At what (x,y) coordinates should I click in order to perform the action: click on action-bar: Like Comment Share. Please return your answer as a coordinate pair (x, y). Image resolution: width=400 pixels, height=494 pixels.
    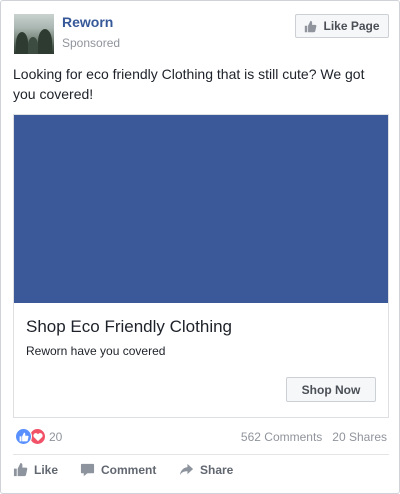
    Looking at the image, I should click on (201, 471).